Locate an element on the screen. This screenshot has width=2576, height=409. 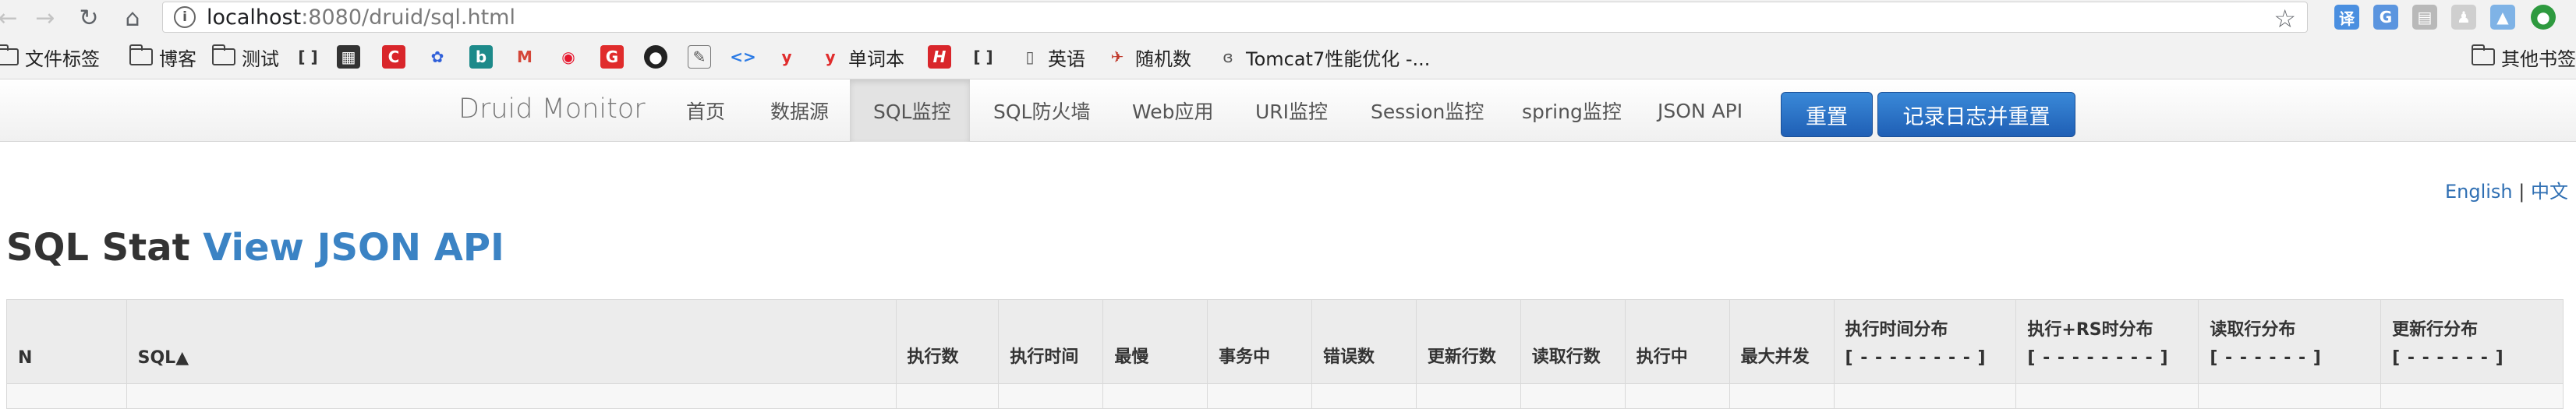
column-header: 读取行数 is located at coordinates (1573, 341).